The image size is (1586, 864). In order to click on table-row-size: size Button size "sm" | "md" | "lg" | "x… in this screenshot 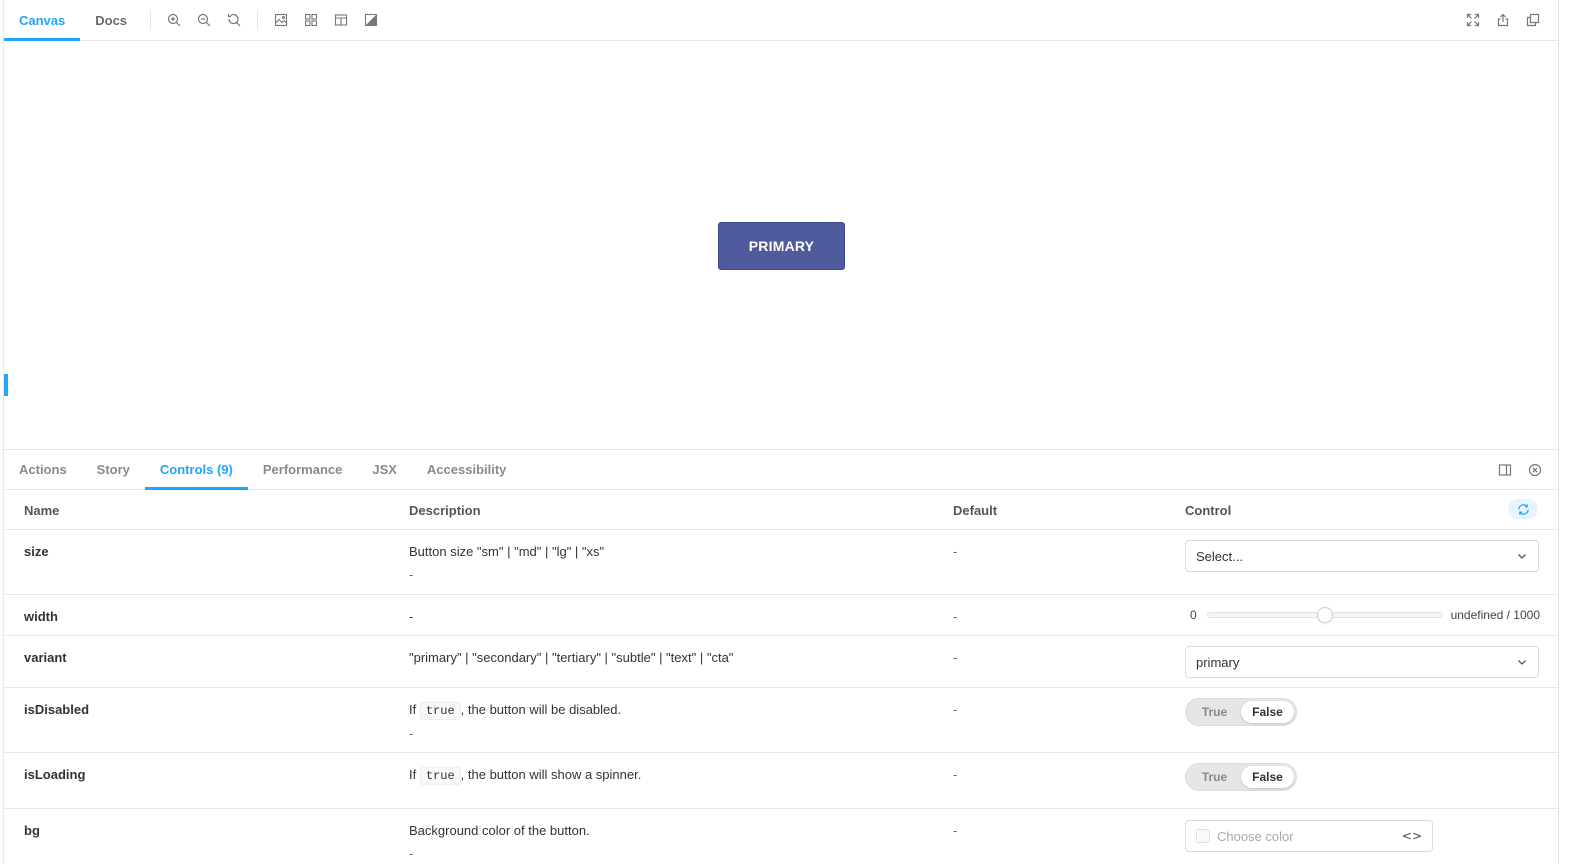, I will do `click(781, 562)`.